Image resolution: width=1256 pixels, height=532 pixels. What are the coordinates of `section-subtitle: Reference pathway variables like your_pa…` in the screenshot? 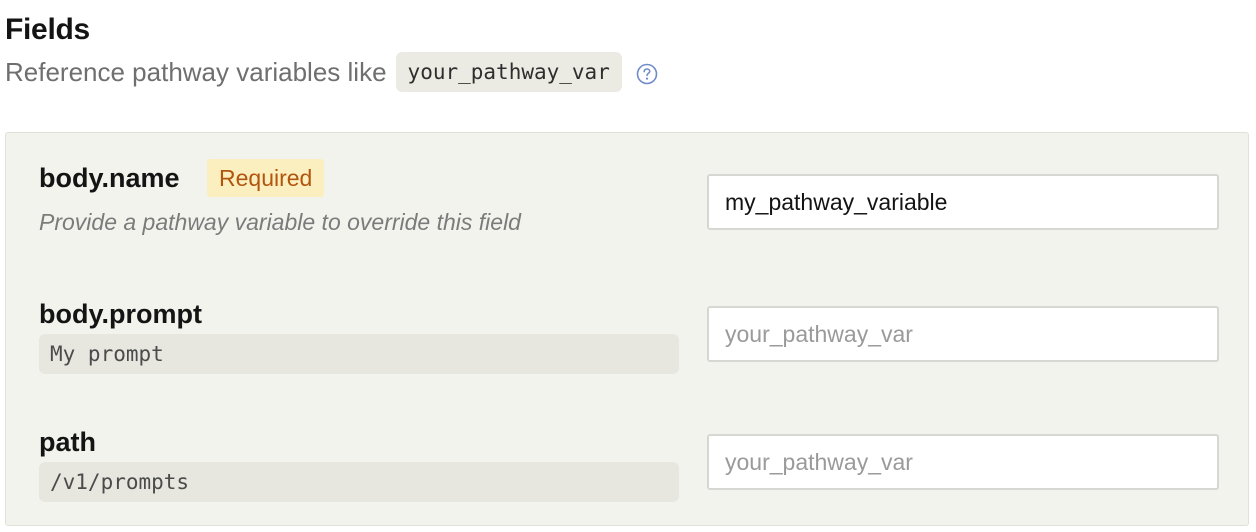 It's located at (331, 72).